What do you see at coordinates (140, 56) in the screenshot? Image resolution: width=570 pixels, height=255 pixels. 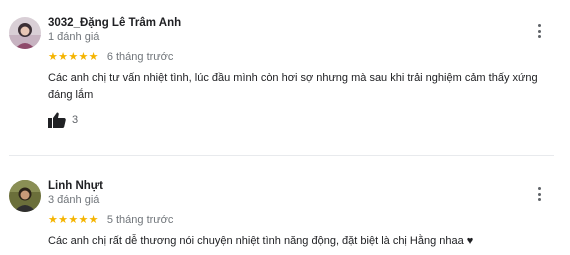 I see `review-time: 6 tháng trước` at bounding box center [140, 56].